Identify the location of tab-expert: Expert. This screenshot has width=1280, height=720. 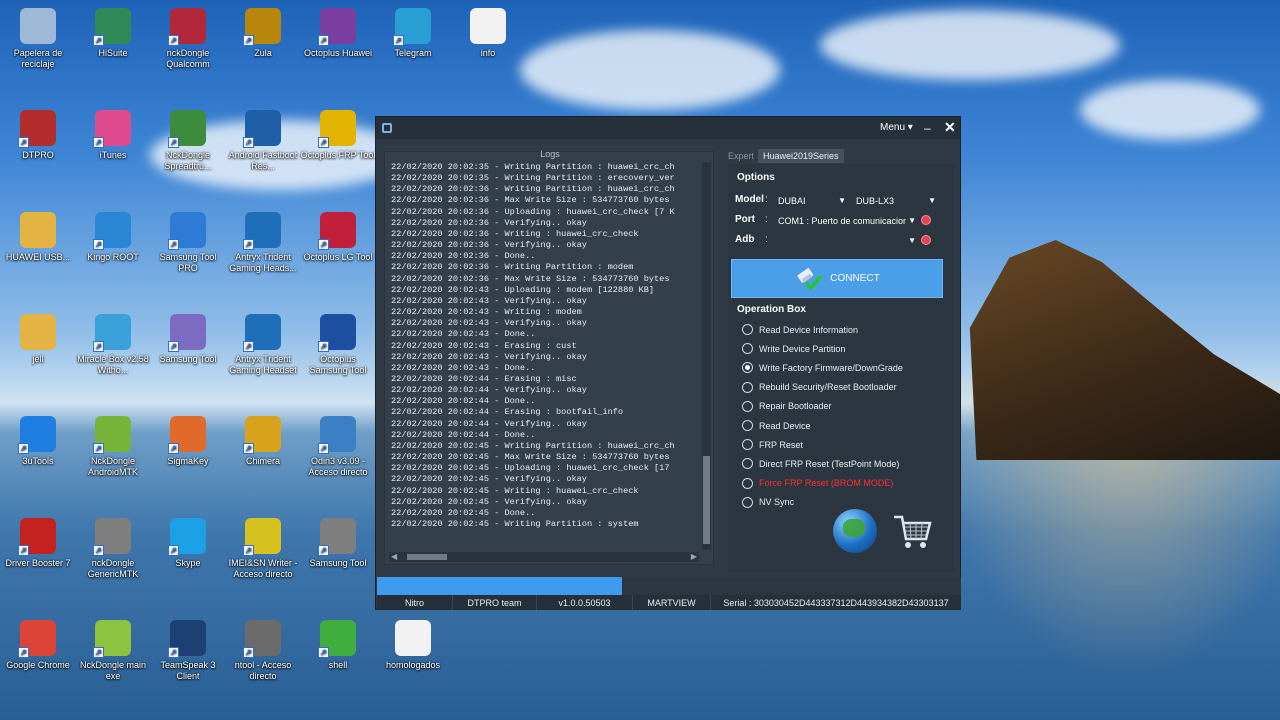
(741, 156).